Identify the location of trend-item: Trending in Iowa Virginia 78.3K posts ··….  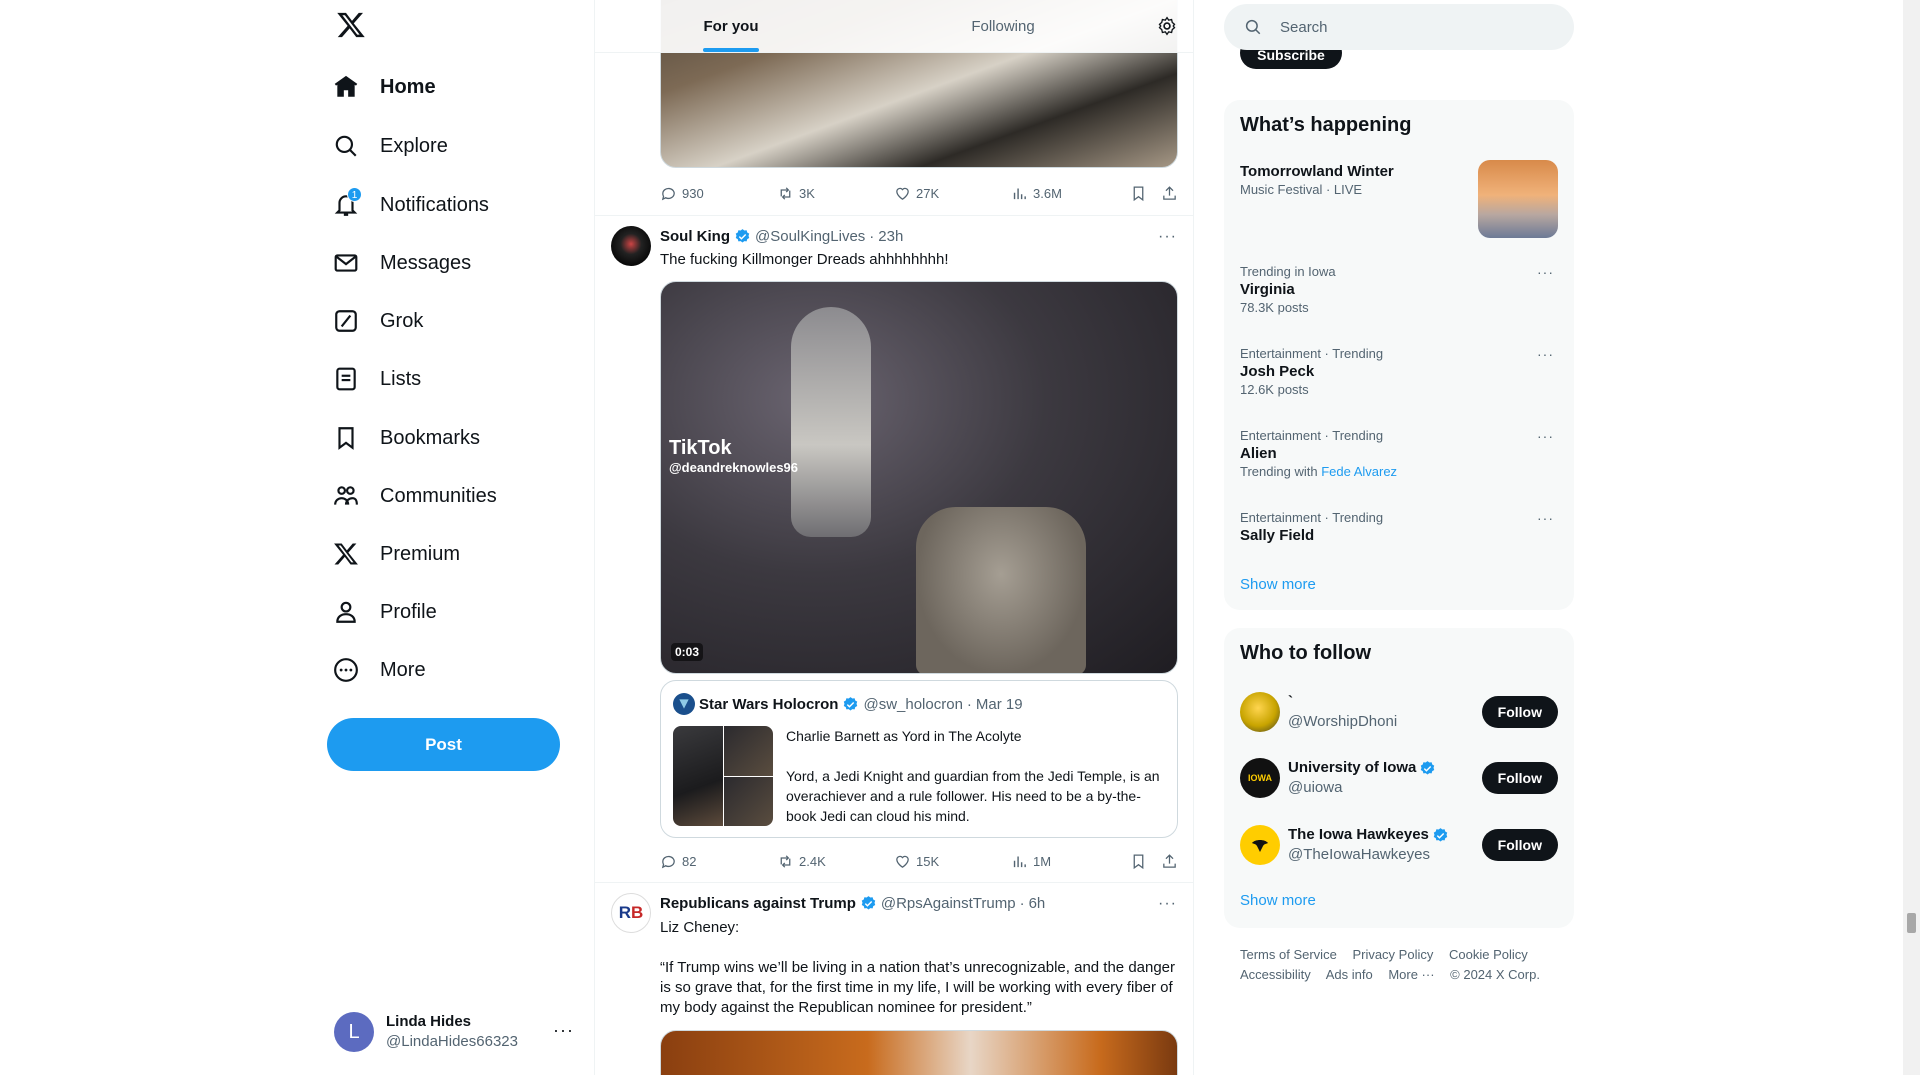
(1399, 290).